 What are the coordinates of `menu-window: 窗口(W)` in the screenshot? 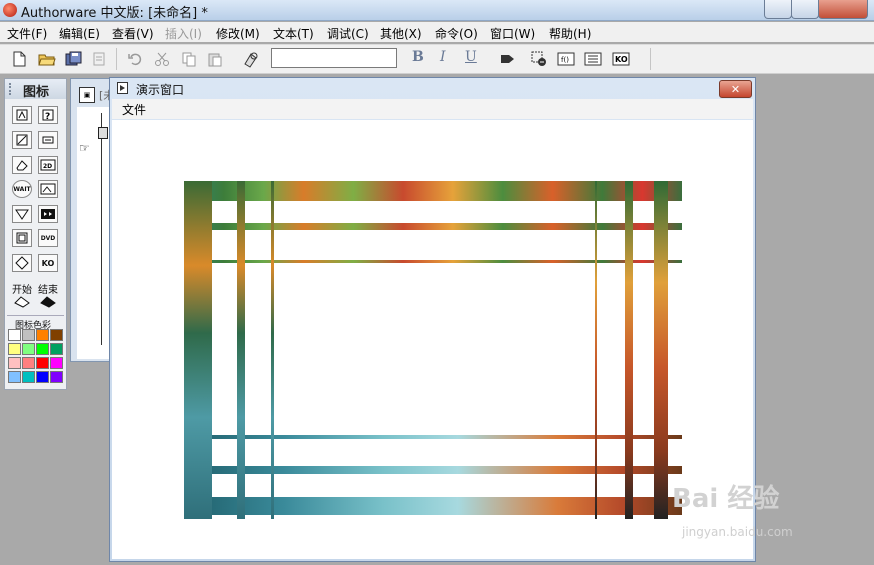 It's located at (512, 33).